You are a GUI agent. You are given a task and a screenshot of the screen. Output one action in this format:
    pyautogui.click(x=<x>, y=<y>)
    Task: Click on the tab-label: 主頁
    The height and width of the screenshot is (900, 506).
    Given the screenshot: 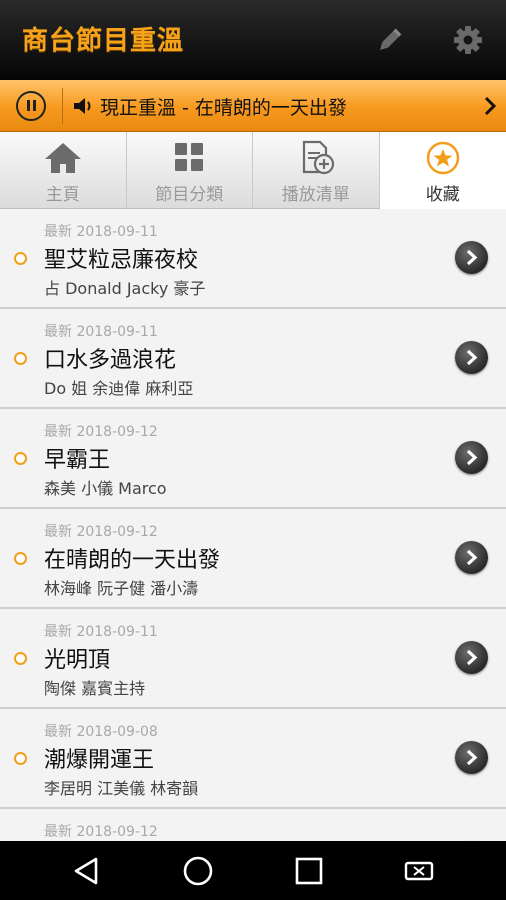 What is the action you would take?
    pyautogui.click(x=62, y=195)
    